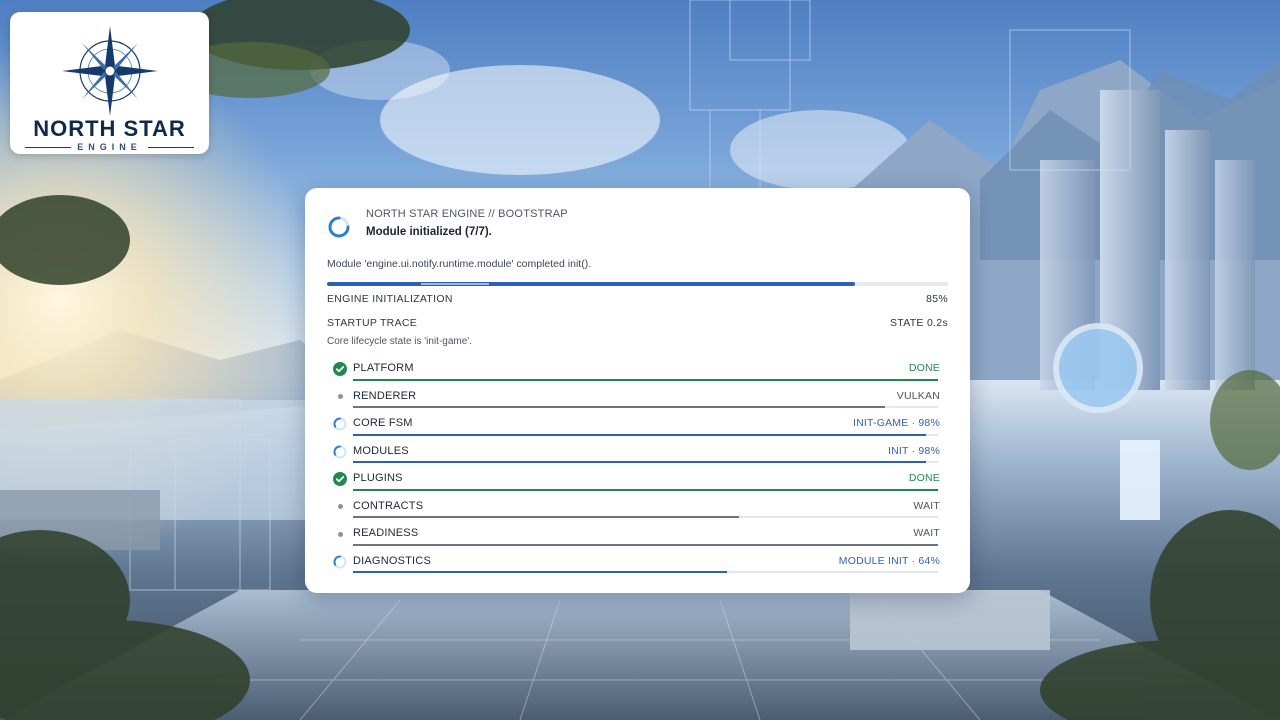 This screenshot has height=720, width=1280. What do you see at coordinates (170, 147) in the screenshot?
I see `logo-rule-right` at bounding box center [170, 147].